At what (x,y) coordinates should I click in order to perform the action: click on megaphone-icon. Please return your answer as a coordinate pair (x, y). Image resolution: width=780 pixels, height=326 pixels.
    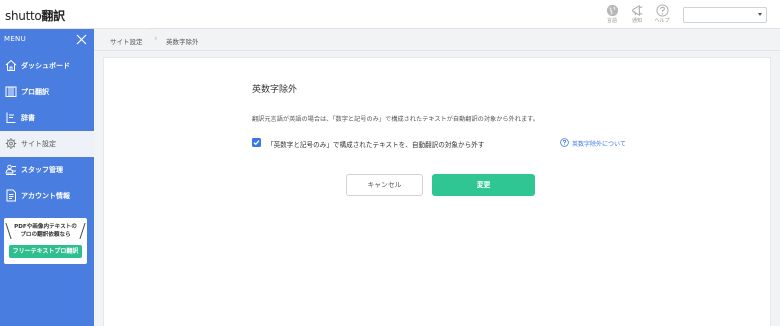
    Looking at the image, I should click on (636, 10).